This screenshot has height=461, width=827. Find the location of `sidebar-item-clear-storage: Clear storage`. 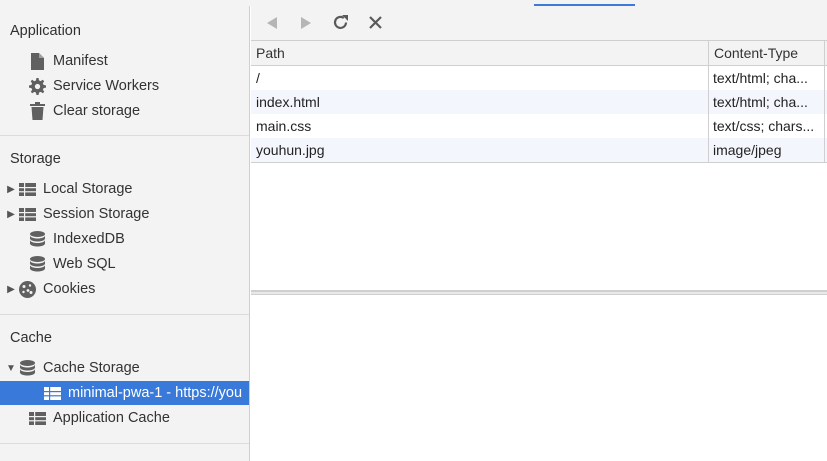

sidebar-item-clear-storage: Clear storage is located at coordinates (124, 111).